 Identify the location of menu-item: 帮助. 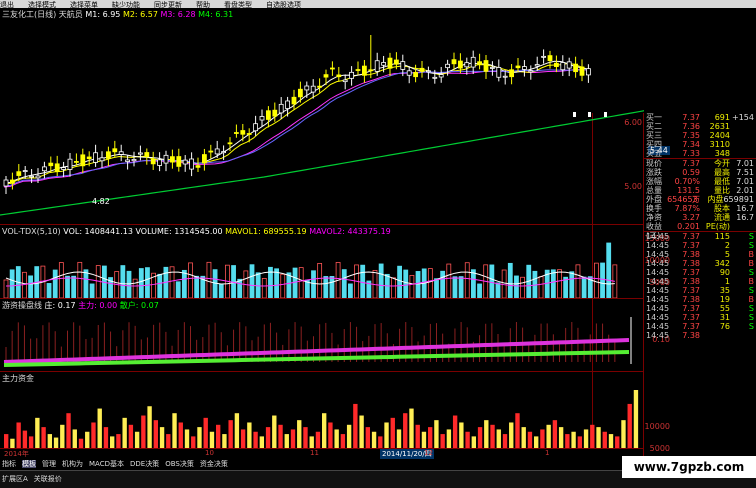
(203, 4).